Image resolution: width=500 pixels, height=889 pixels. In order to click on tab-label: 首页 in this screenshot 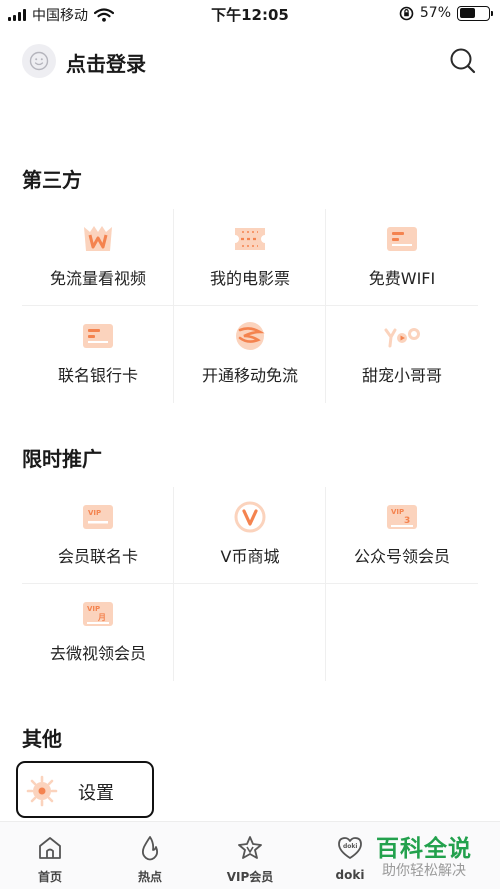, I will do `click(49, 877)`.